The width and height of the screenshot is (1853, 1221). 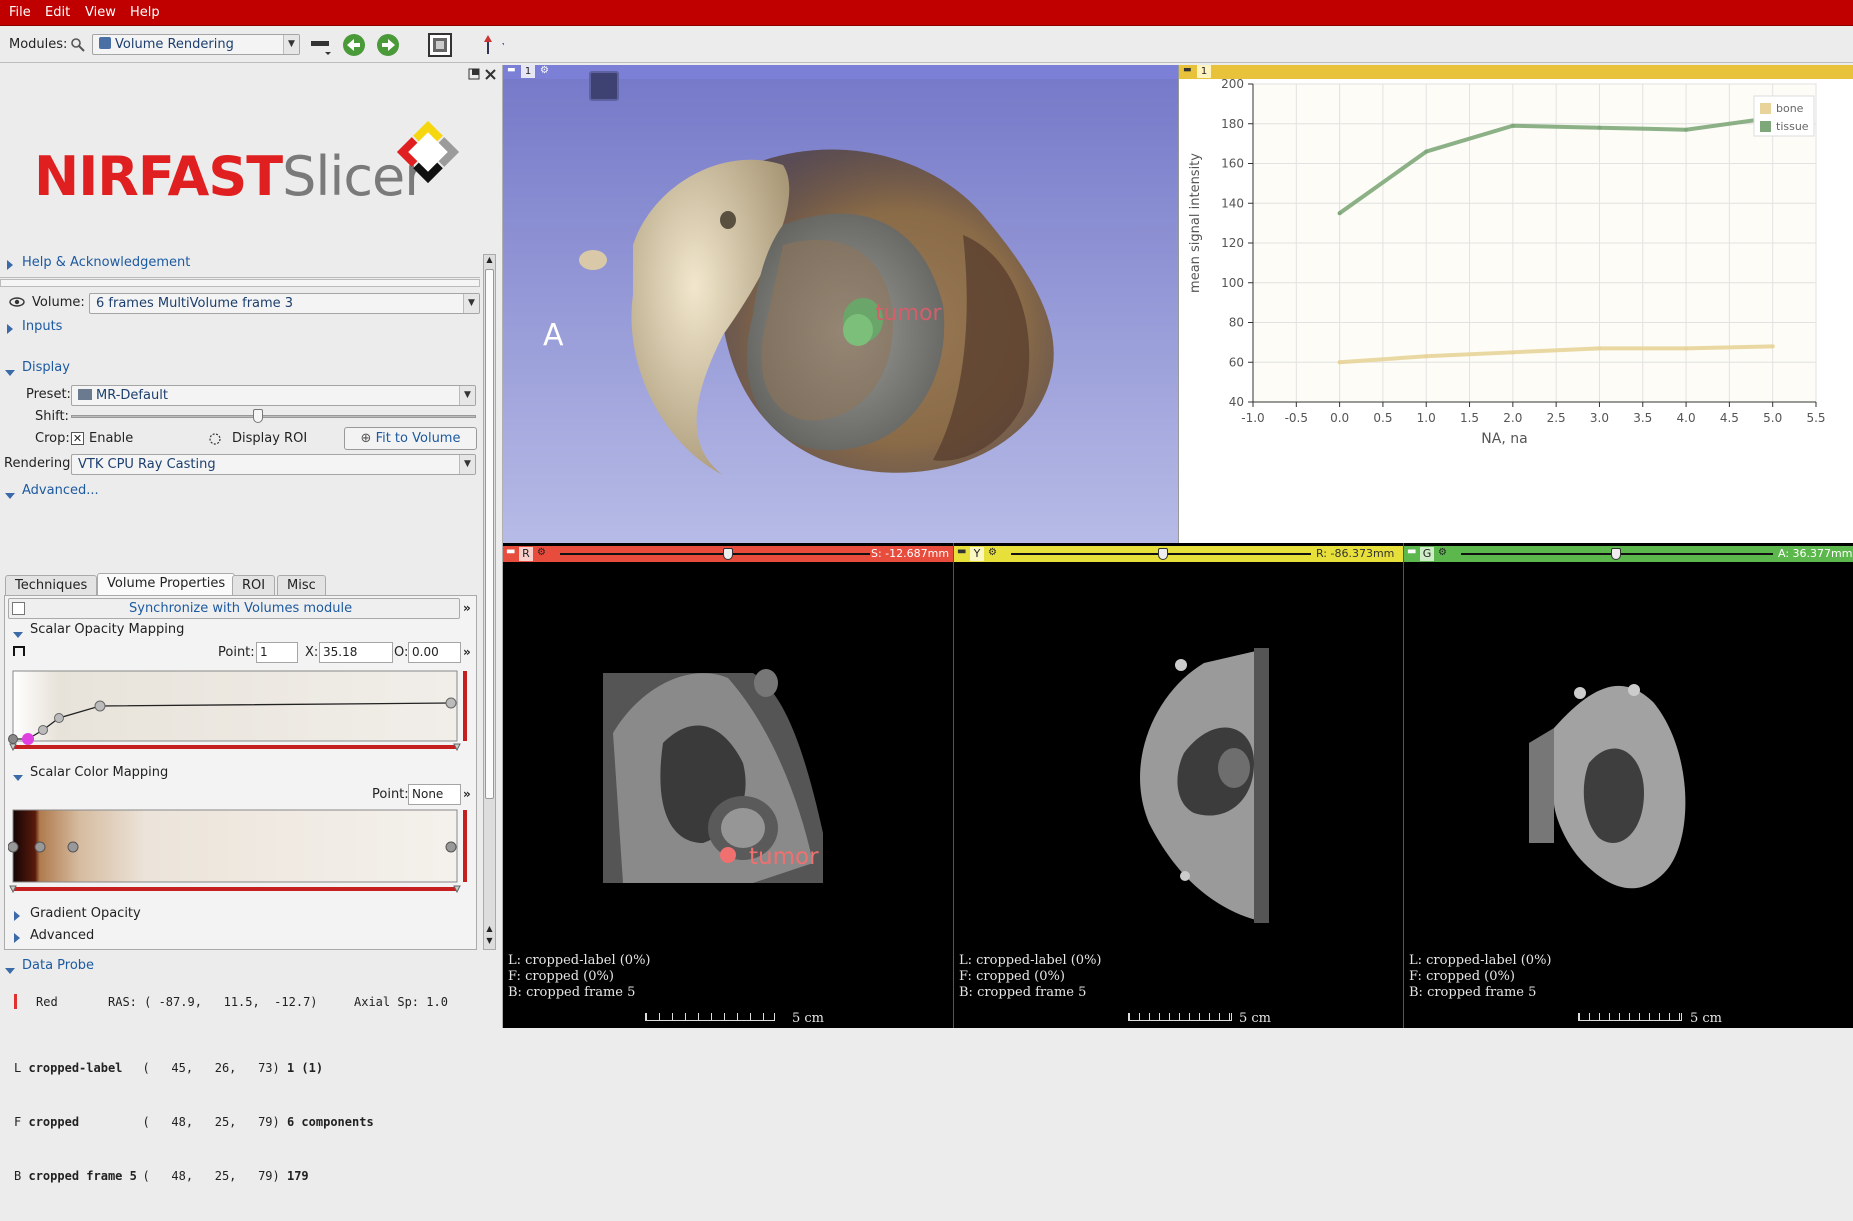 I want to click on advanced-sub-header: Advanced, so click(x=54, y=937).